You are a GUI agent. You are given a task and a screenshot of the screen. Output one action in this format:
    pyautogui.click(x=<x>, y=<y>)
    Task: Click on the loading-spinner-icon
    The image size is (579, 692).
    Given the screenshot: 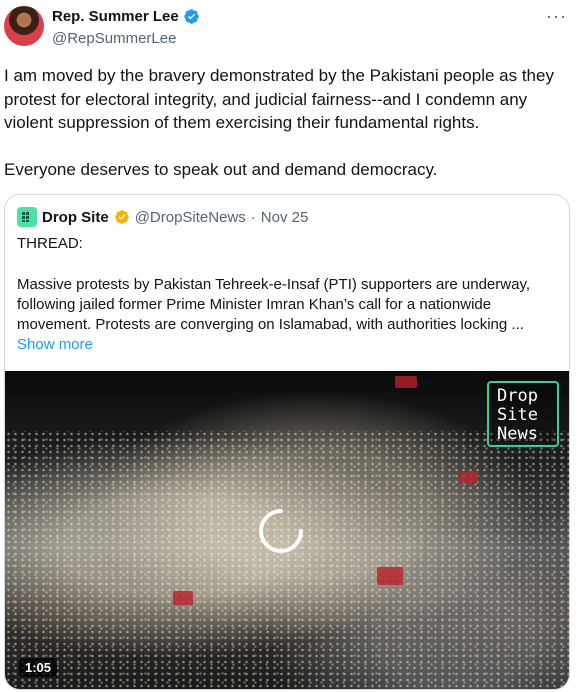 What is the action you would take?
    pyautogui.click(x=281, y=531)
    